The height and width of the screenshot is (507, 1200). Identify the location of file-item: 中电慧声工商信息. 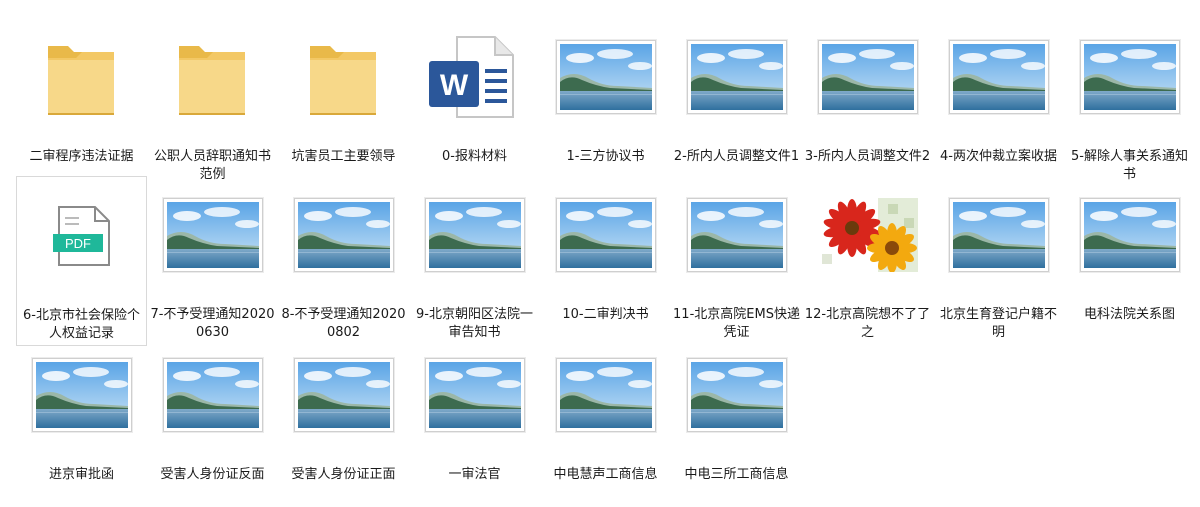
(605, 421).